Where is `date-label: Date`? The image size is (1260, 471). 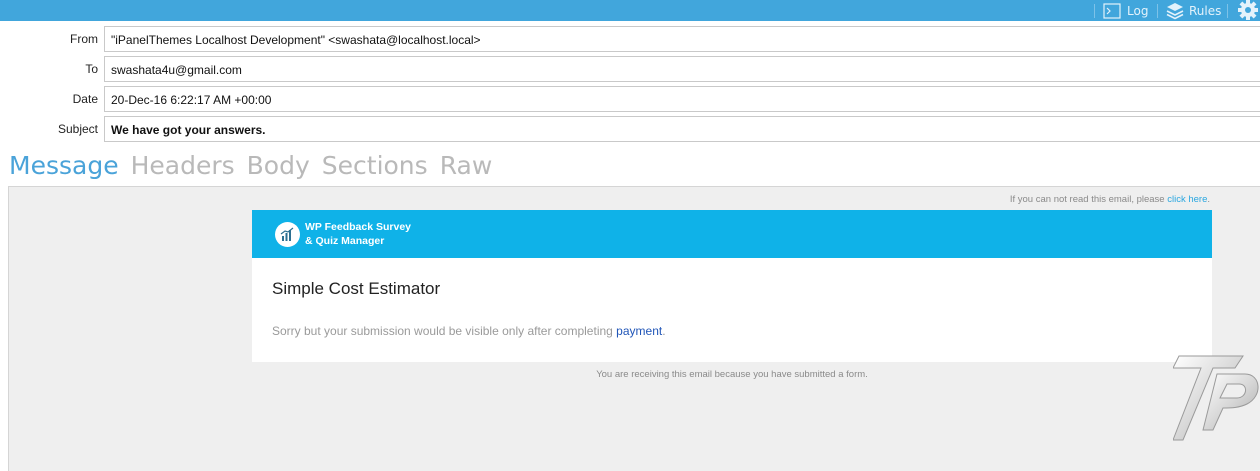 date-label: Date is located at coordinates (85, 99).